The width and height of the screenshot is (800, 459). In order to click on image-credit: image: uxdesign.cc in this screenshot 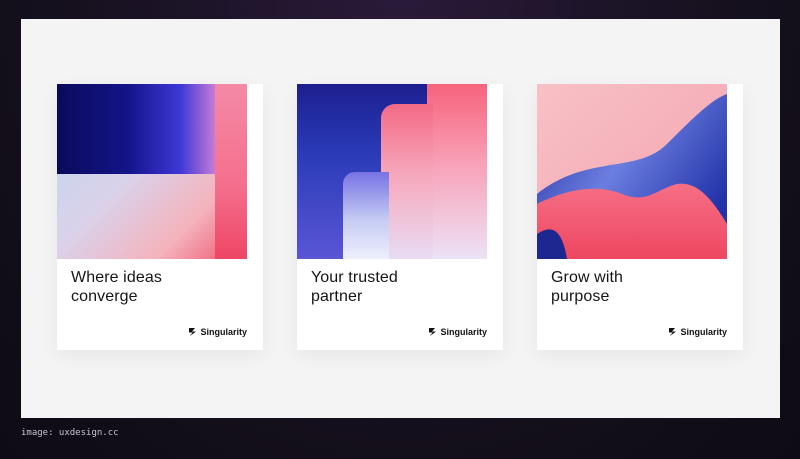, I will do `click(70, 433)`.